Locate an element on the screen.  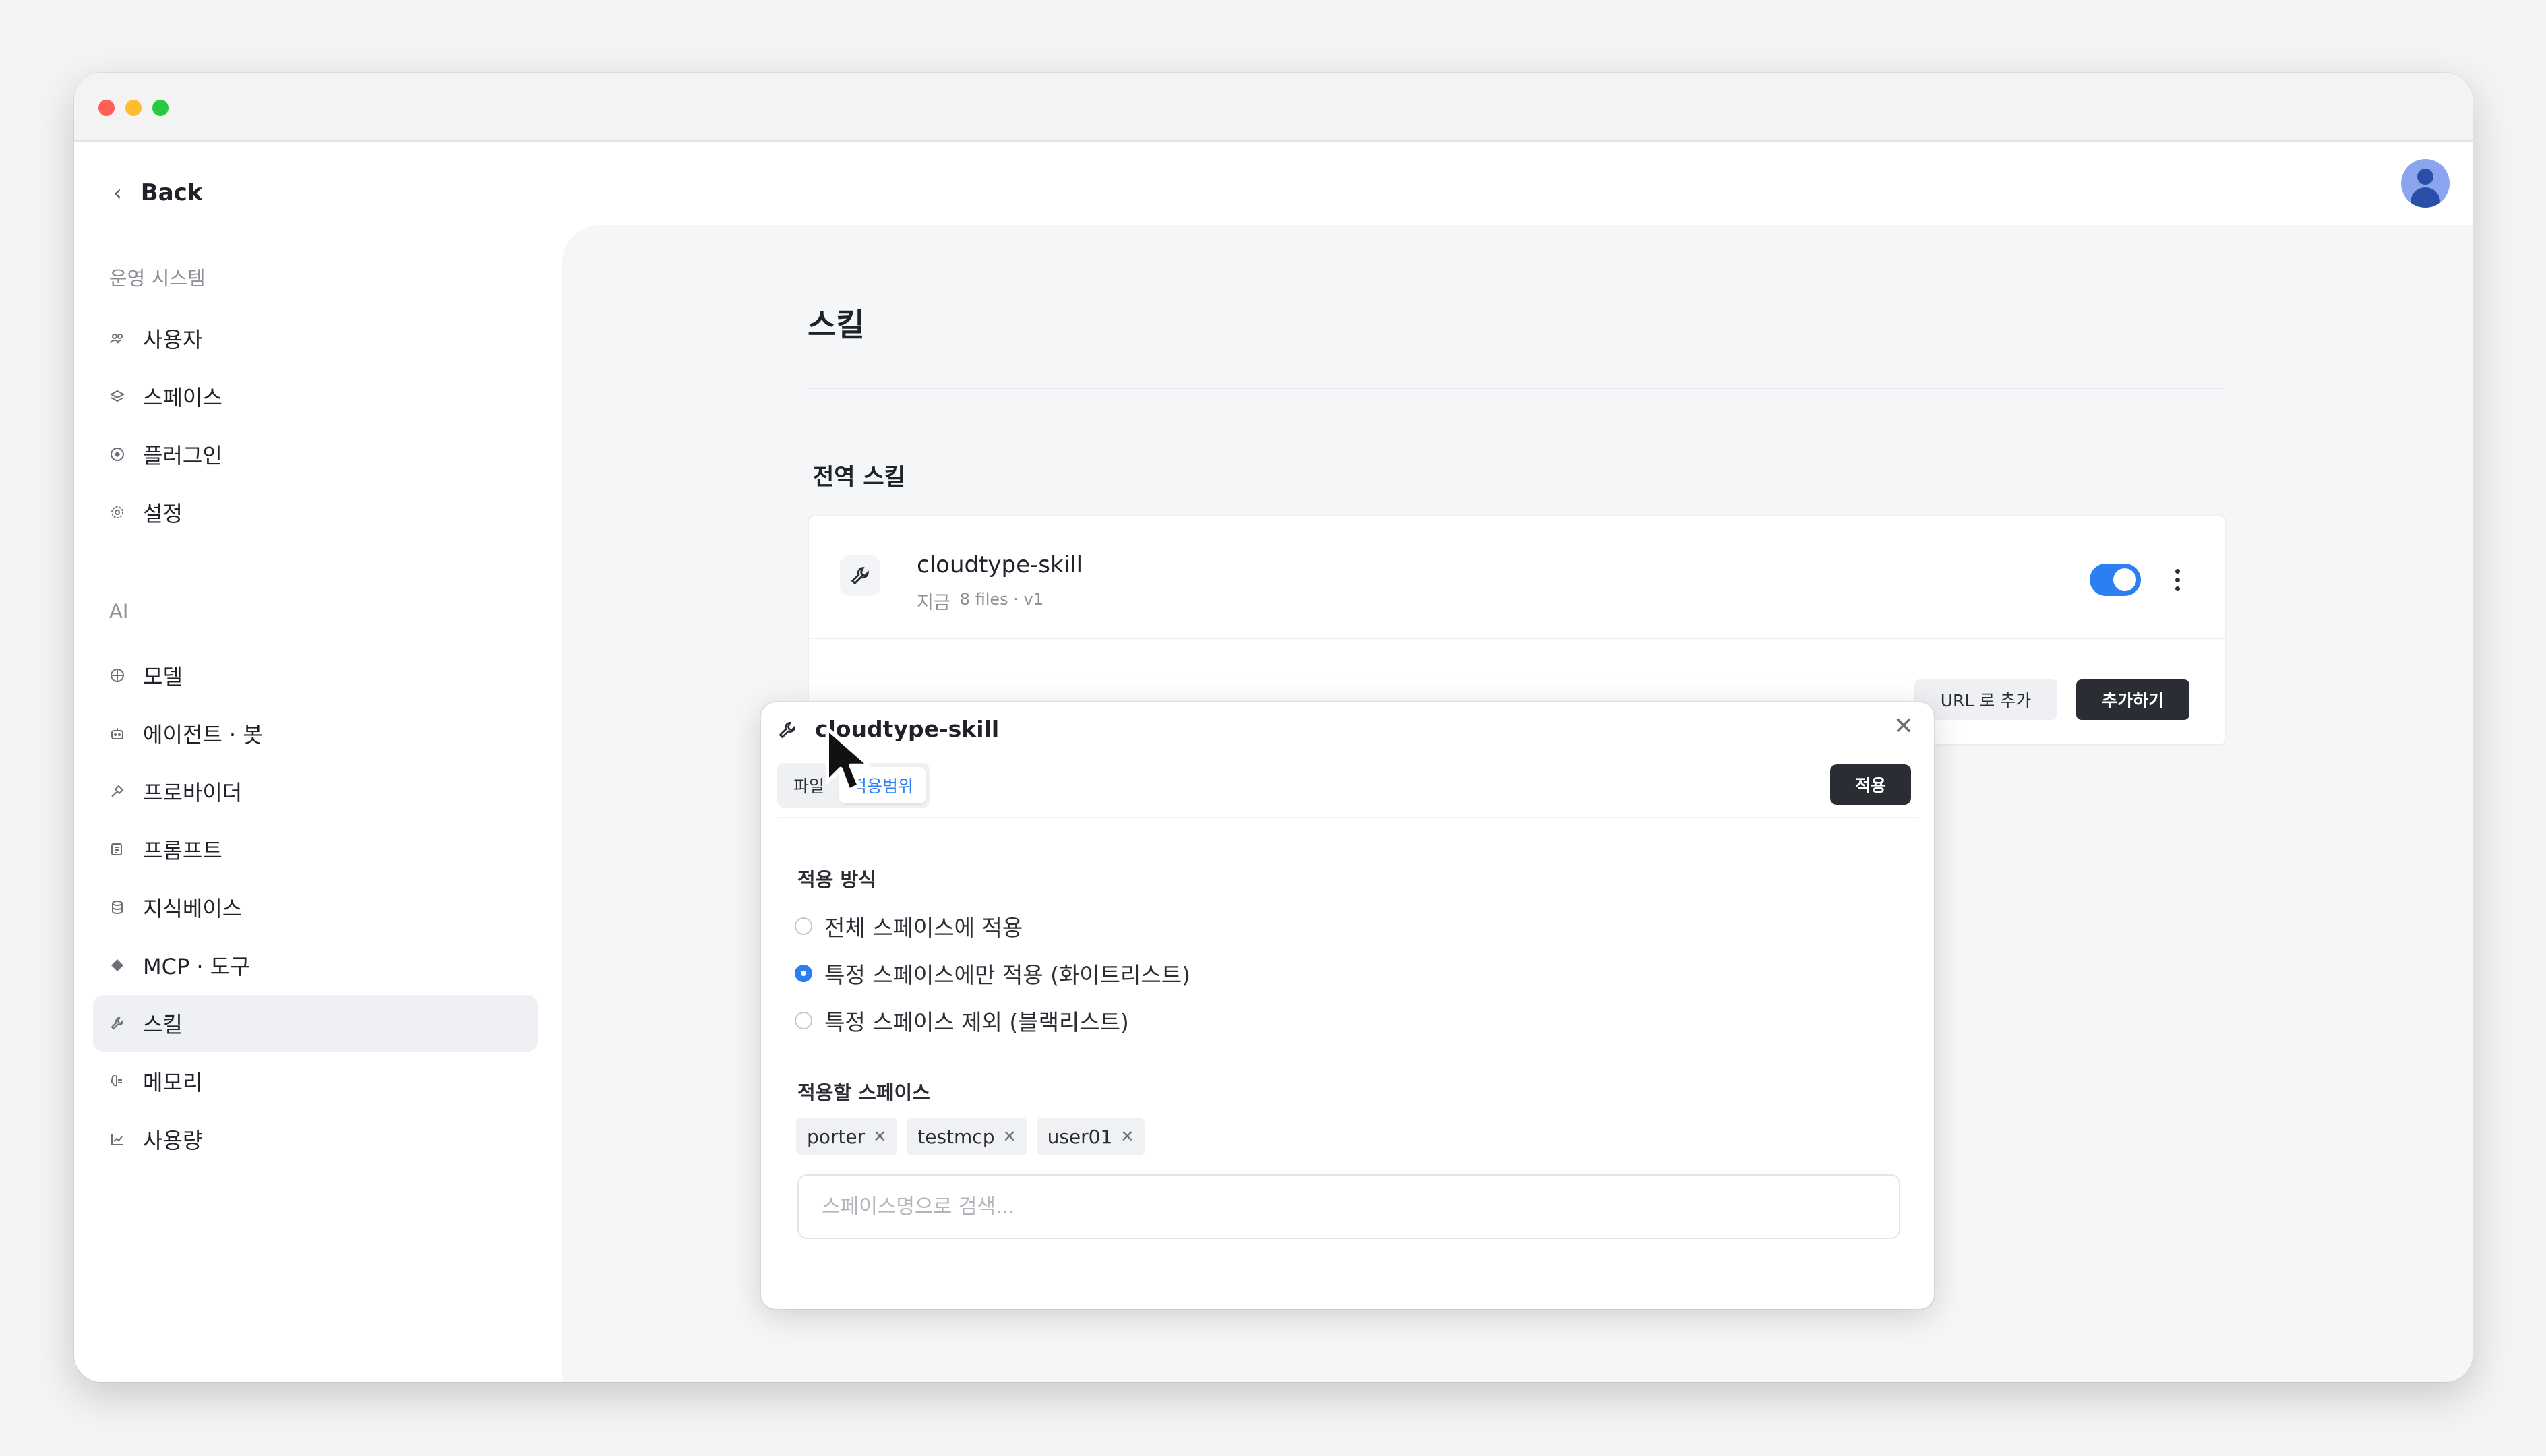
prompt-icon is located at coordinates (117, 849).